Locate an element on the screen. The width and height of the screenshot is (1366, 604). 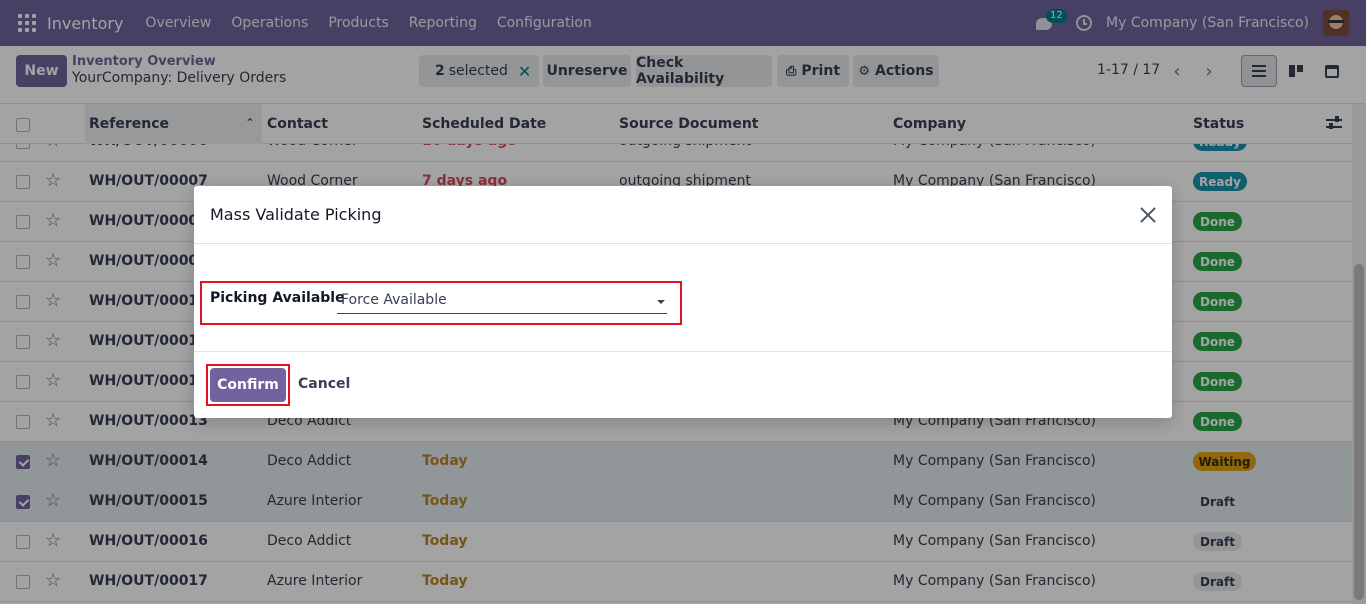
confirm-button: Confirm is located at coordinates (248, 385).